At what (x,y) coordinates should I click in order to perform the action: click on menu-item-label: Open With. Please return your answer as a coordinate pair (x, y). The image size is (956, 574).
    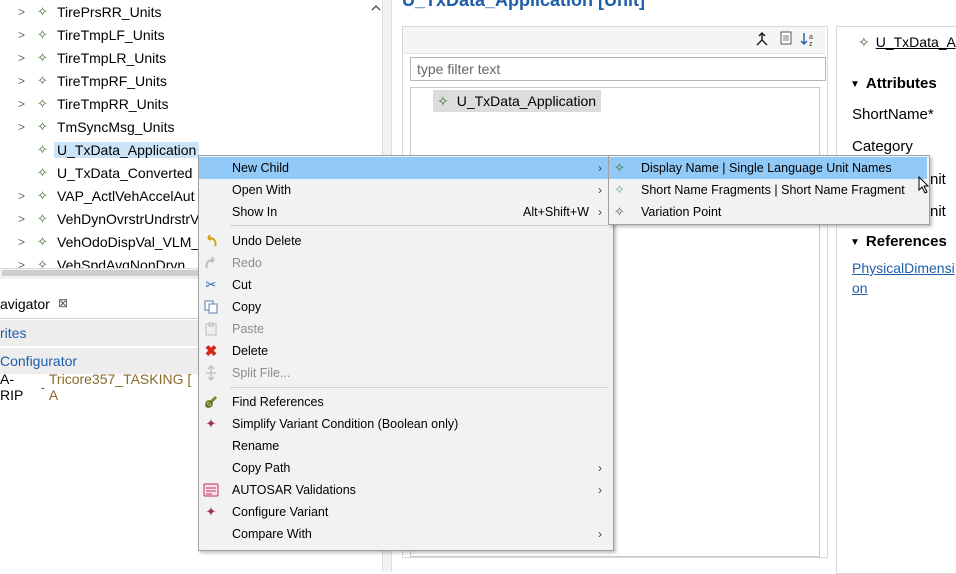
    Looking at the image, I should click on (262, 190).